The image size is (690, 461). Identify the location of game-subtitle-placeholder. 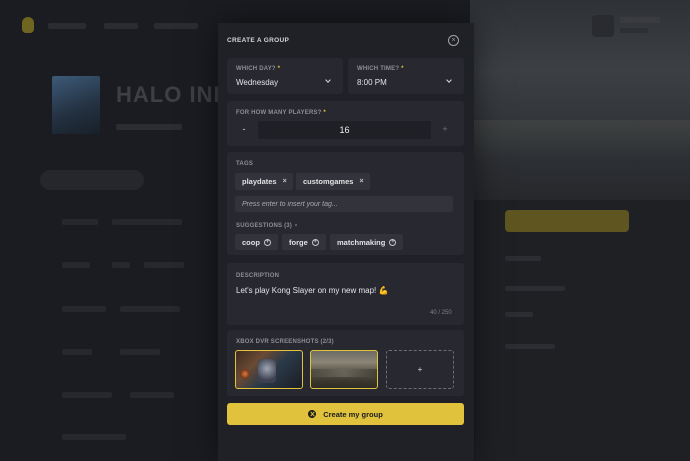
(149, 127).